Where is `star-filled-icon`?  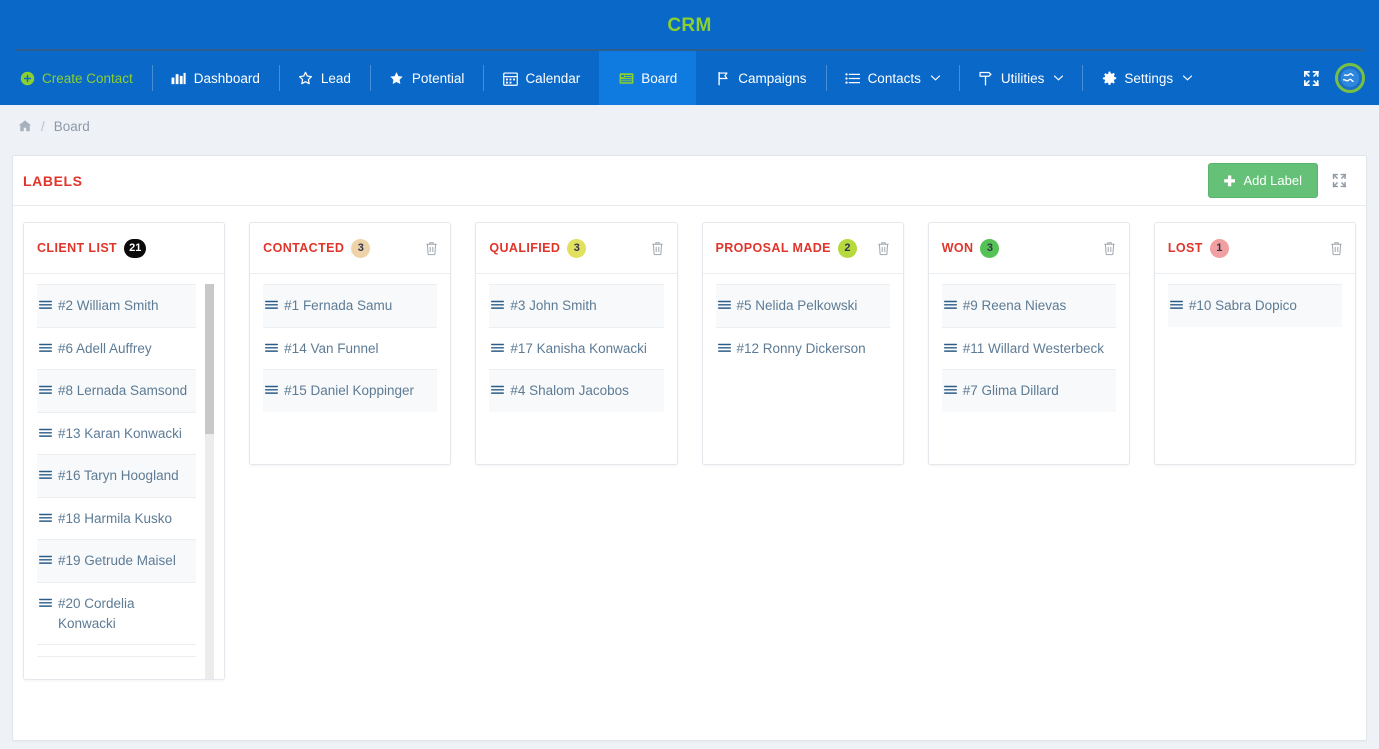 star-filled-icon is located at coordinates (397, 78).